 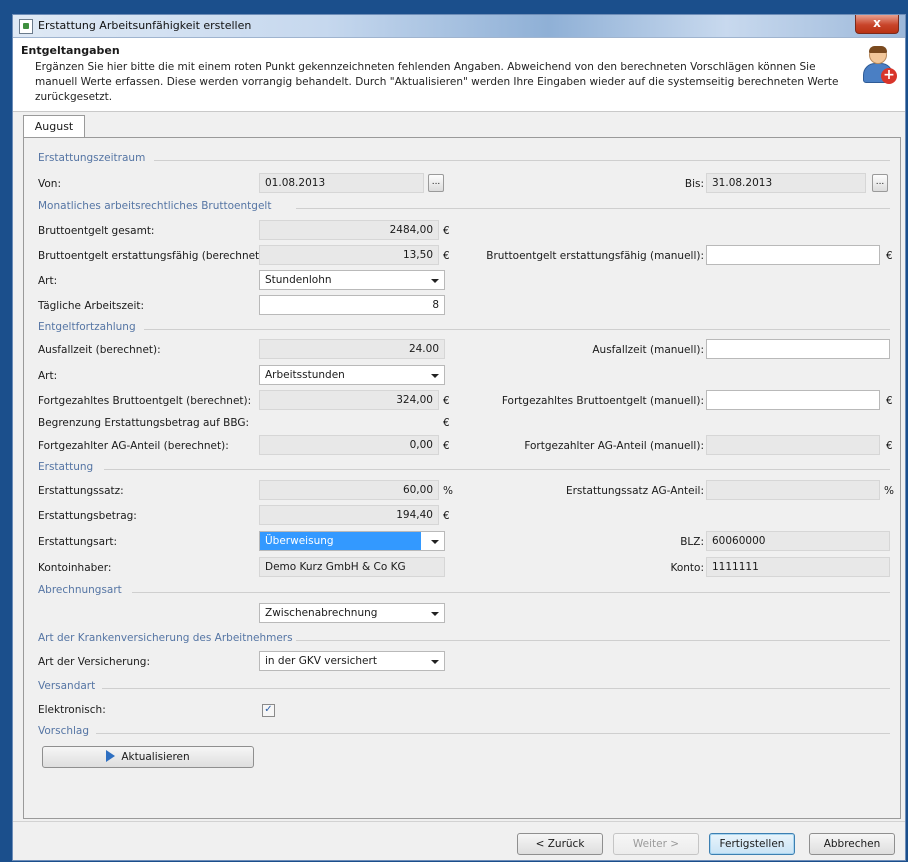 I want to click on bbg-label: Begrenzung Erstattungsbetrag auf BBG:, so click(x=144, y=423).